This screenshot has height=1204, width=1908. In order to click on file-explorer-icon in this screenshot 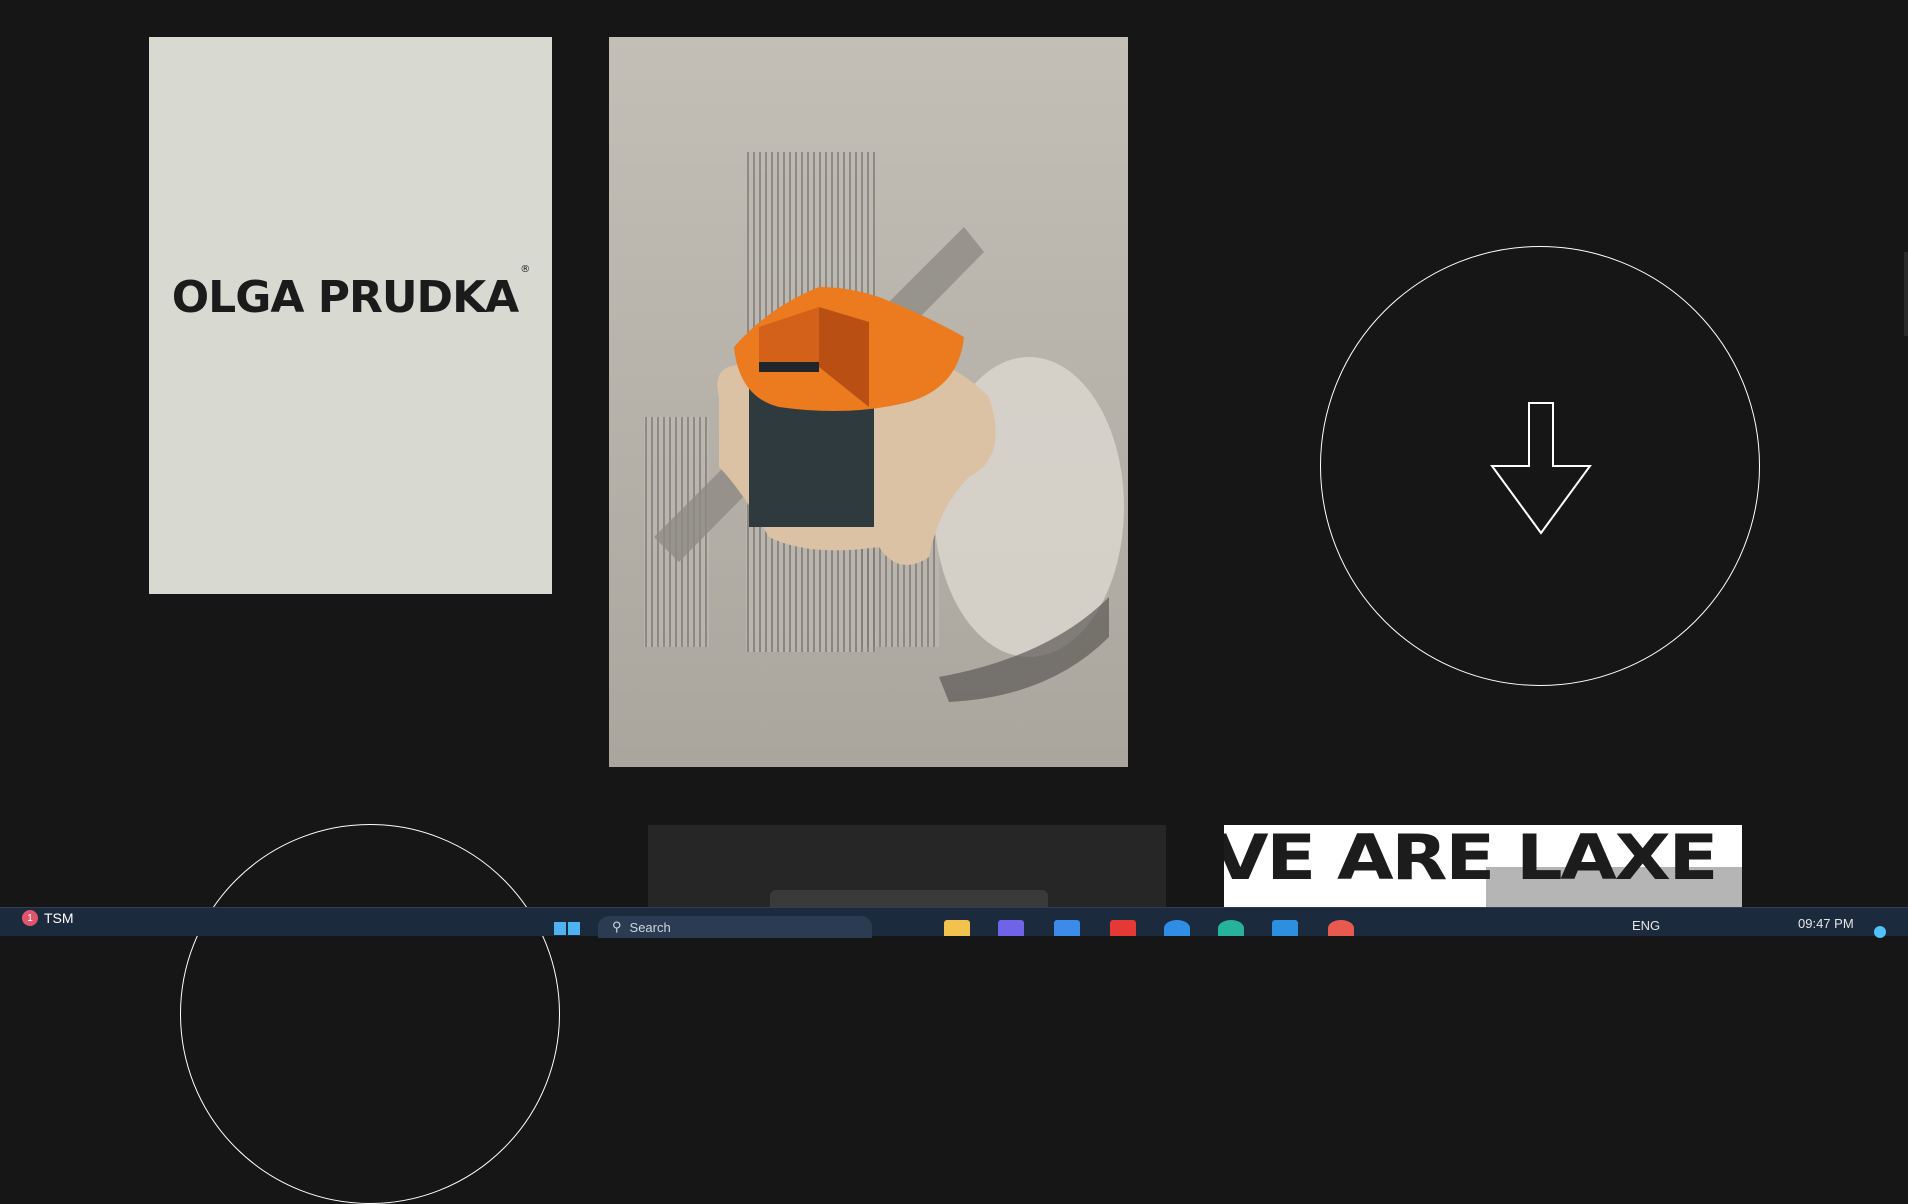, I will do `click(957, 928)`.